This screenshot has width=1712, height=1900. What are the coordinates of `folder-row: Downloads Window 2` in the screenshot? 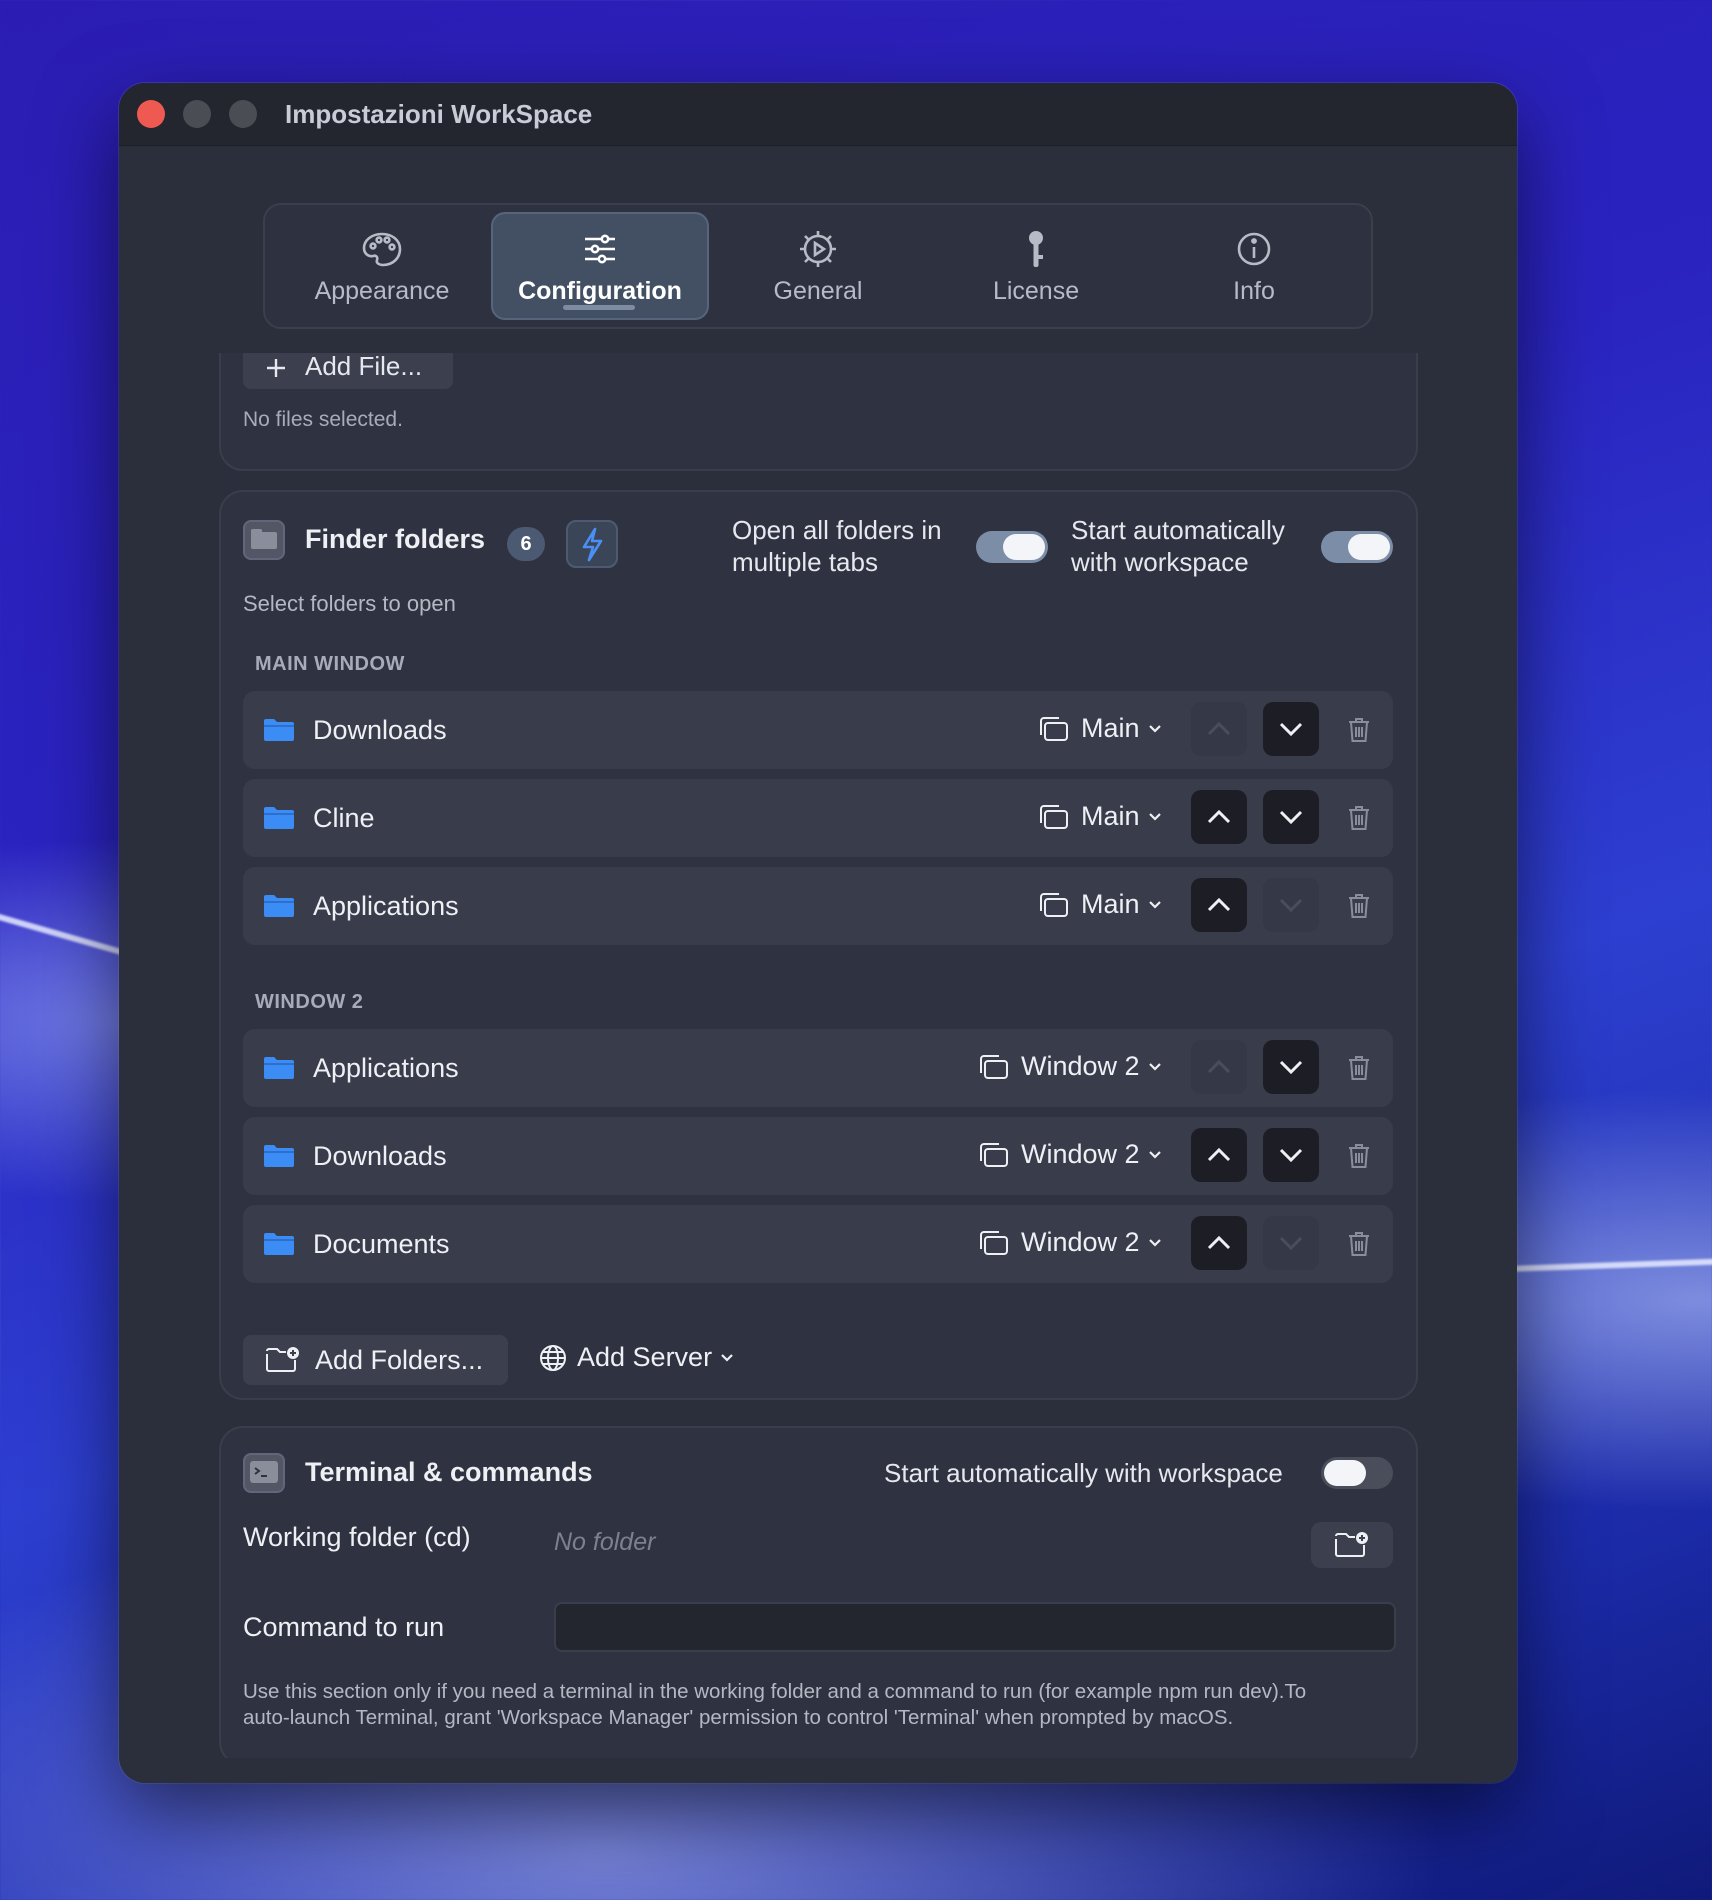 It's located at (818, 1156).